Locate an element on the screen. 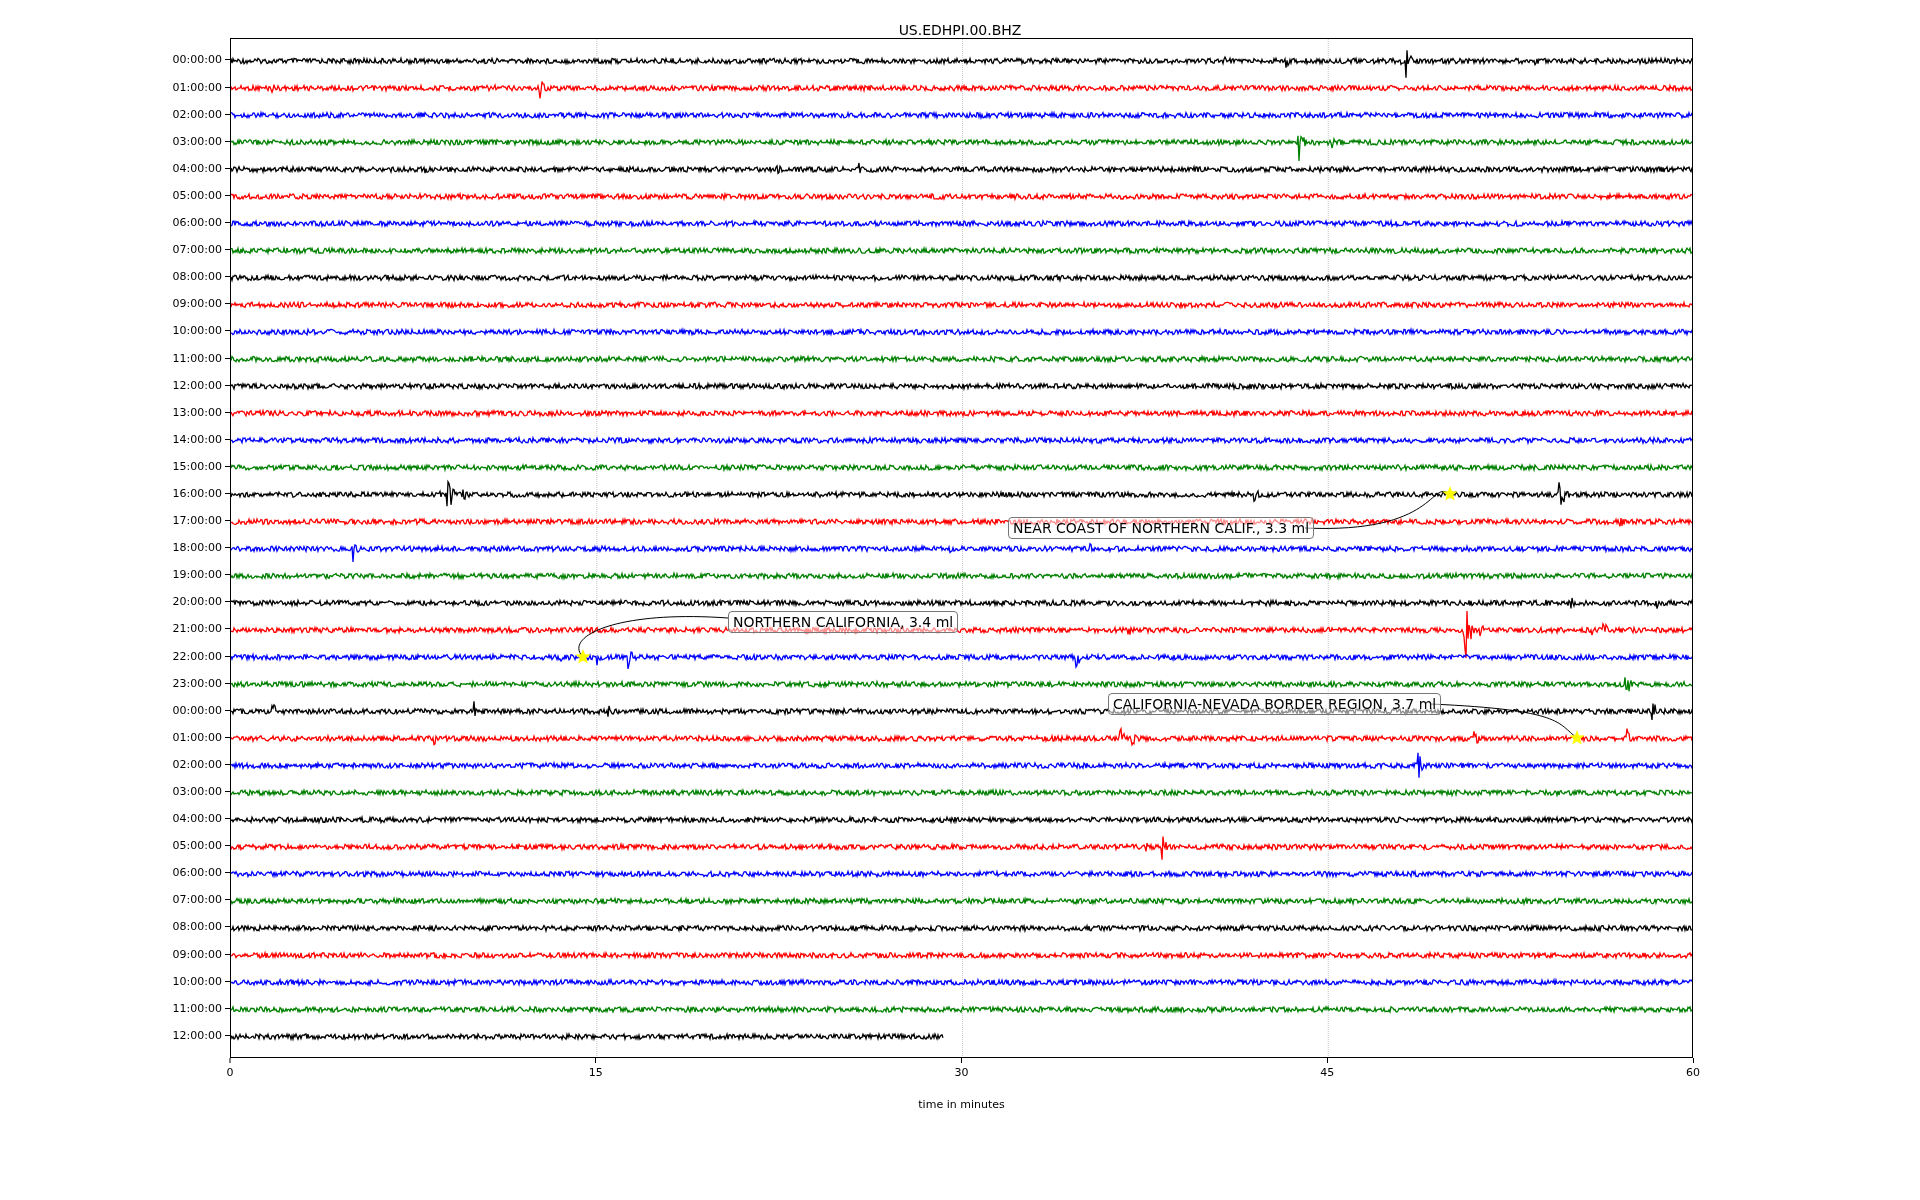  axis-tick-label: 45 is located at coordinates (1327, 1072).